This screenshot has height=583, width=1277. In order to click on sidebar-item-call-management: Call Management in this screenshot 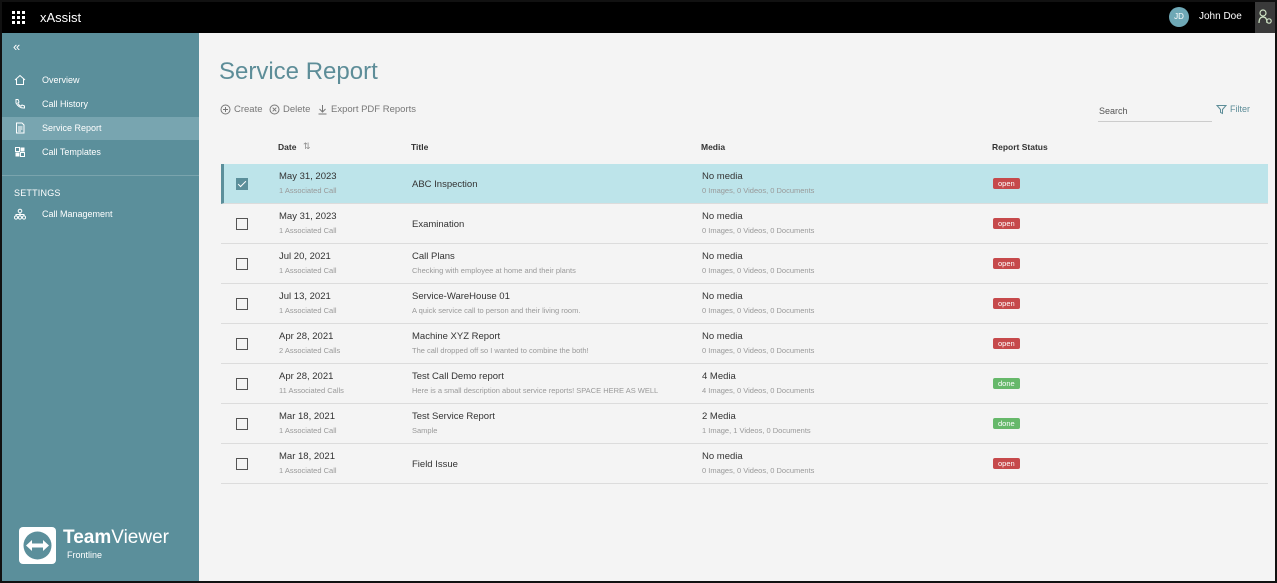, I will do `click(100, 214)`.